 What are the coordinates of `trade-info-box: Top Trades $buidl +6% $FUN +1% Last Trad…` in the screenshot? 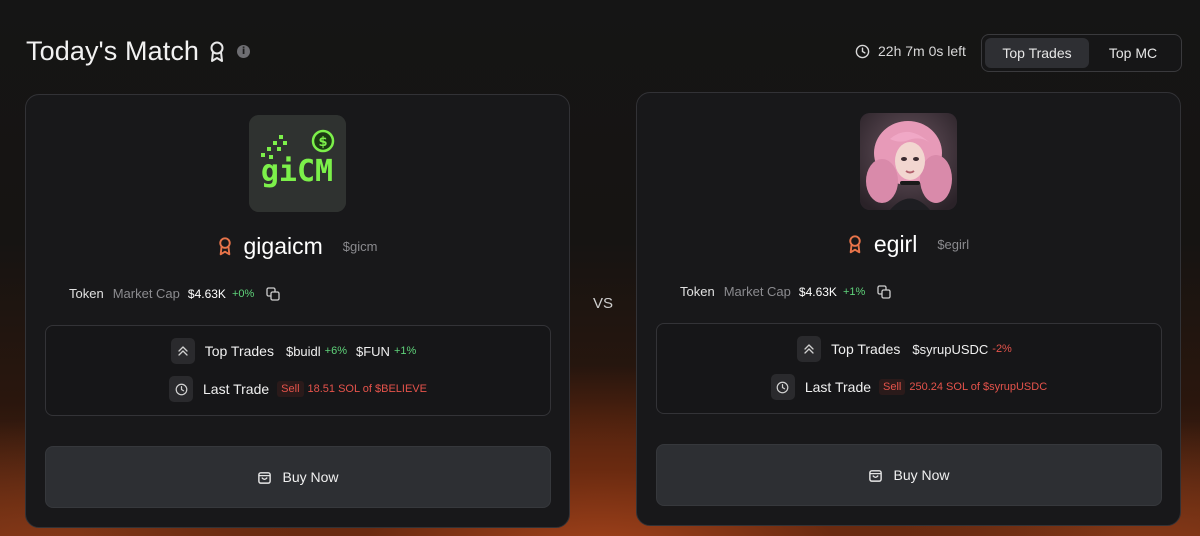 It's located at (298, 370).